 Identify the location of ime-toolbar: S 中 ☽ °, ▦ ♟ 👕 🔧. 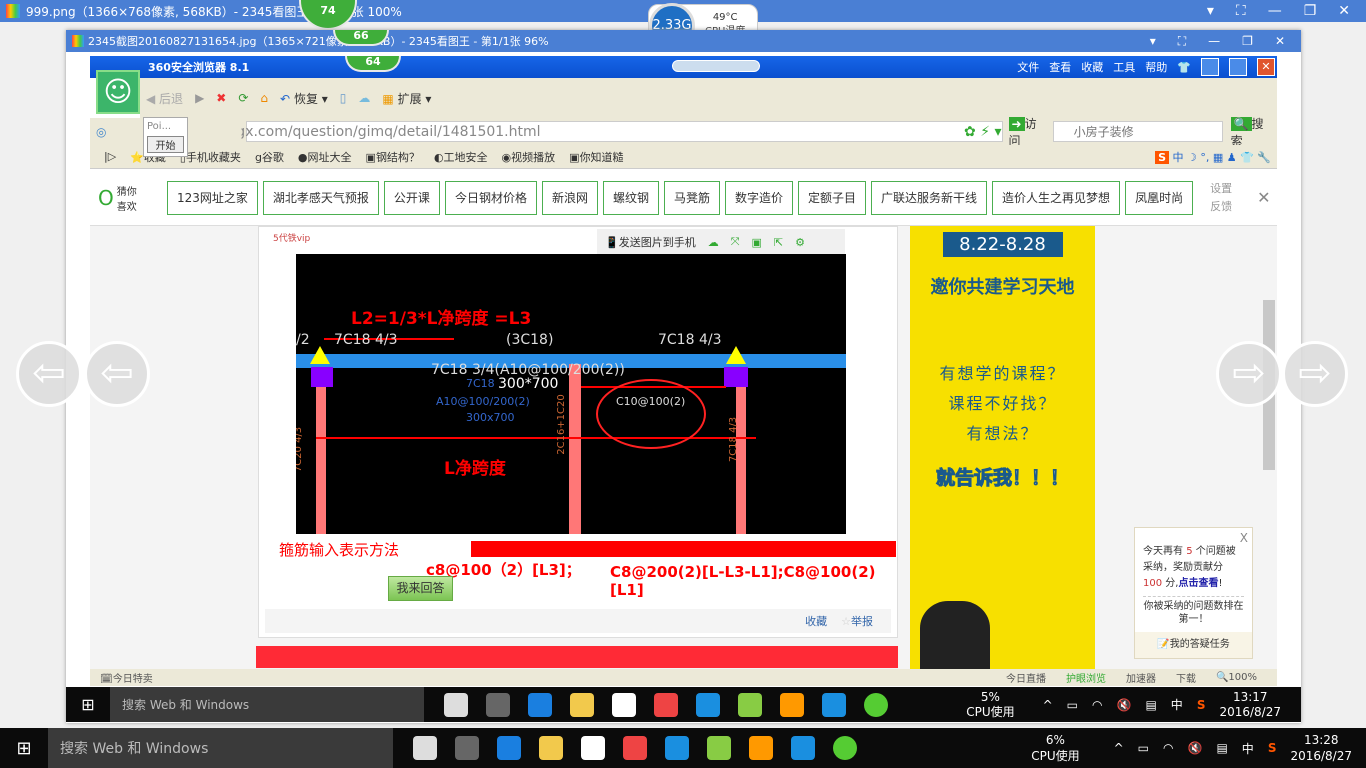
(1216, 157).